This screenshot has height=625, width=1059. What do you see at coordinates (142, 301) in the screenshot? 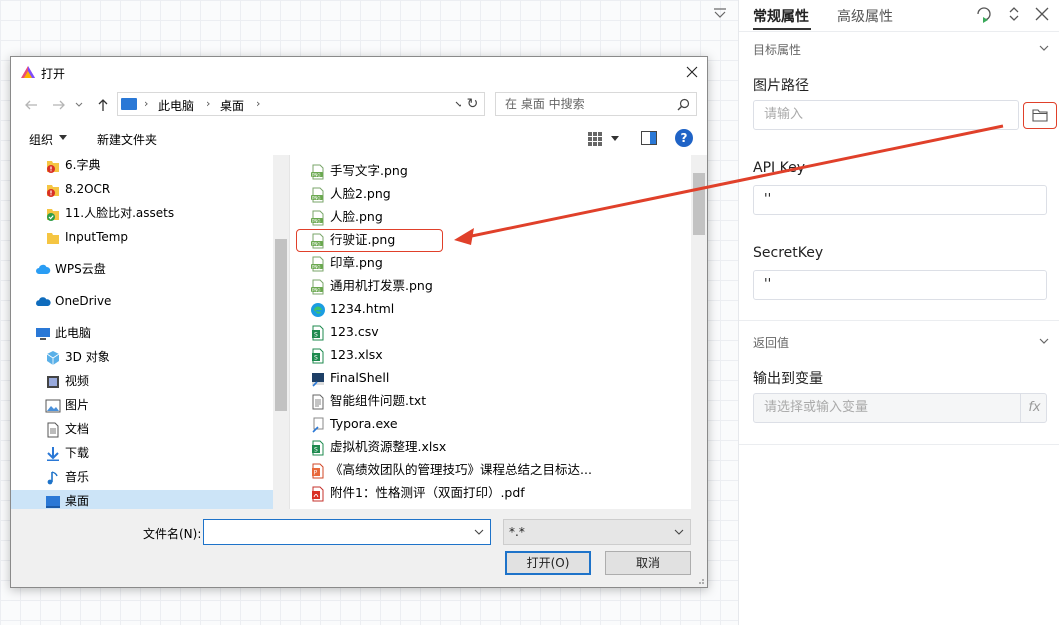
I see `nav-item: OneDrive` at bounding box center [142, 301].